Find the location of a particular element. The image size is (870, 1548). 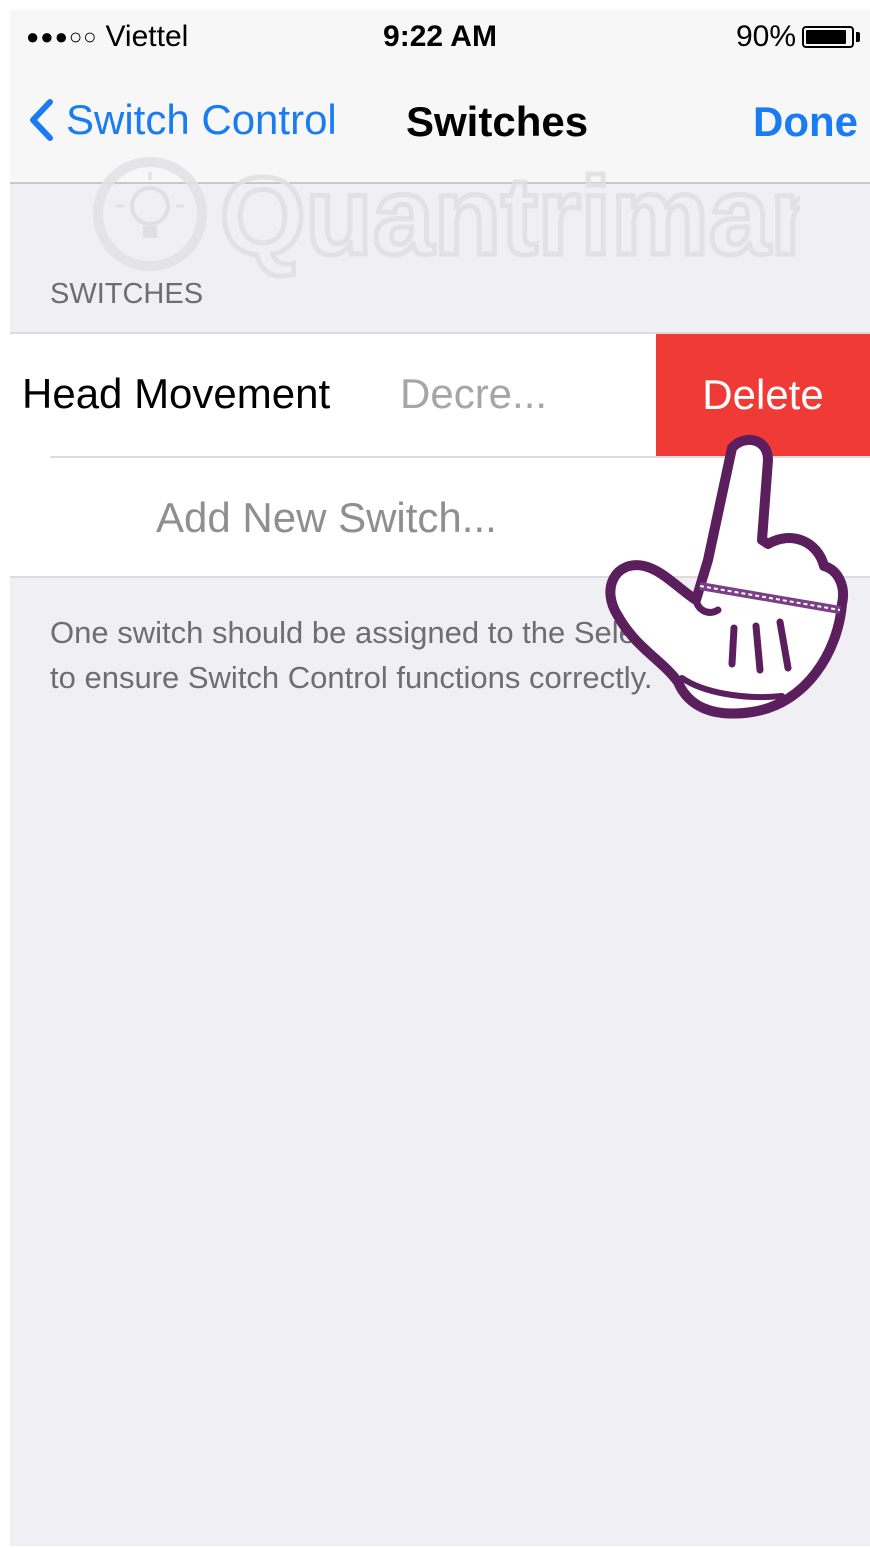

pointing-hand-icon is located at coordinates (727, 572).